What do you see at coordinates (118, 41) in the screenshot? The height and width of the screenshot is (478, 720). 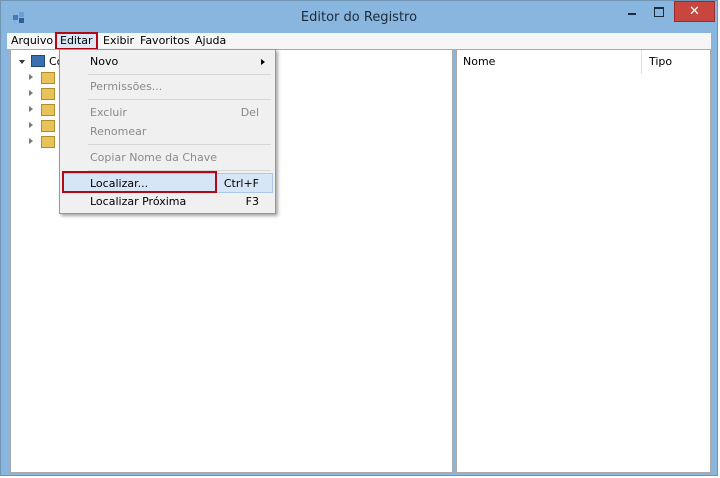 I see `menu-exibir: Exibir` at bounding box center [118, 41].